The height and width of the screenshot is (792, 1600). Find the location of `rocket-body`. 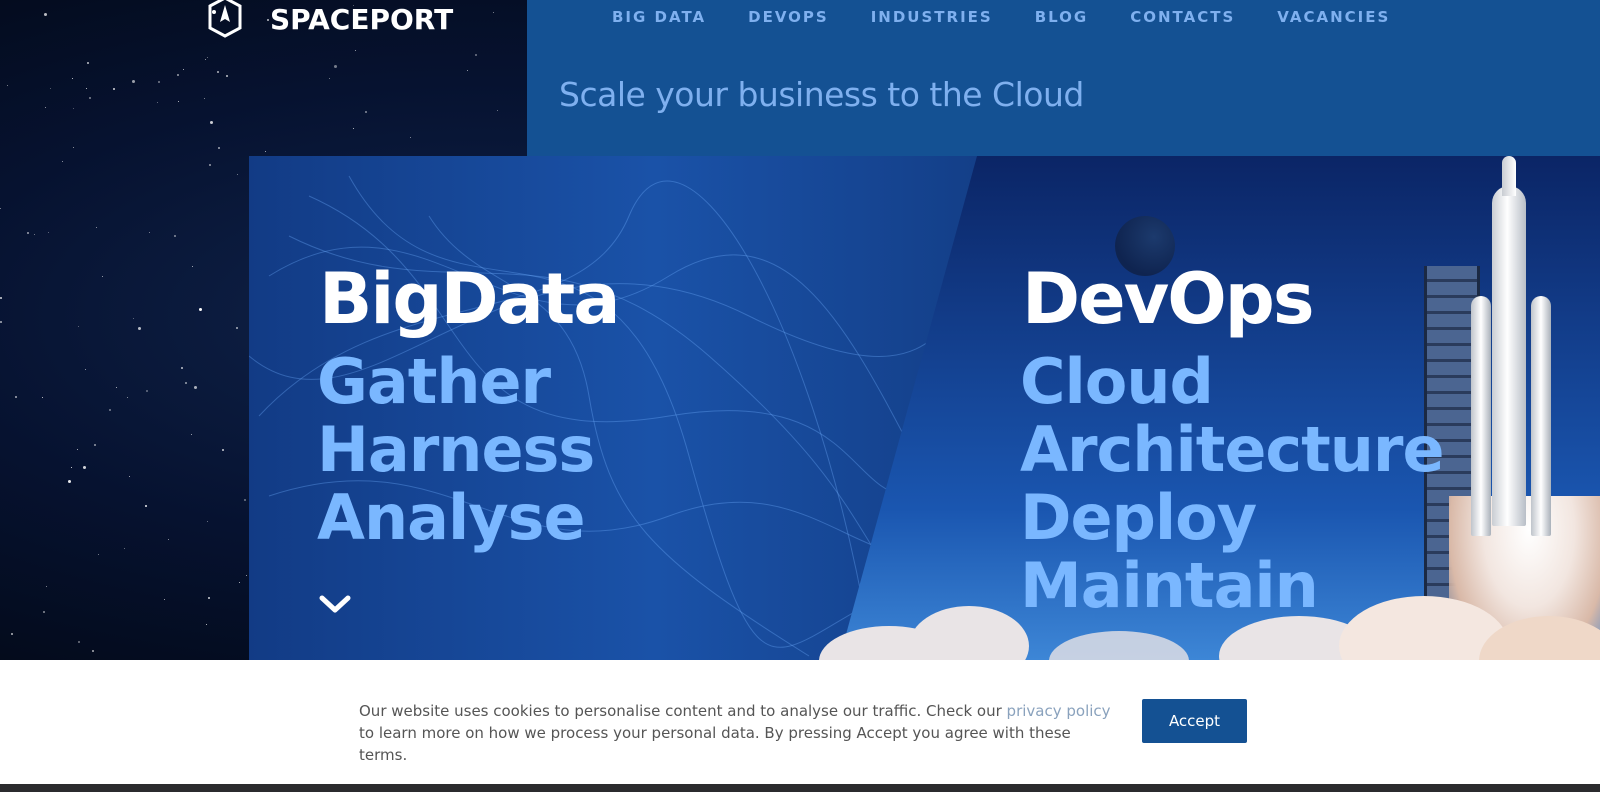

rocket-body is located at coordinates (1509, 356).